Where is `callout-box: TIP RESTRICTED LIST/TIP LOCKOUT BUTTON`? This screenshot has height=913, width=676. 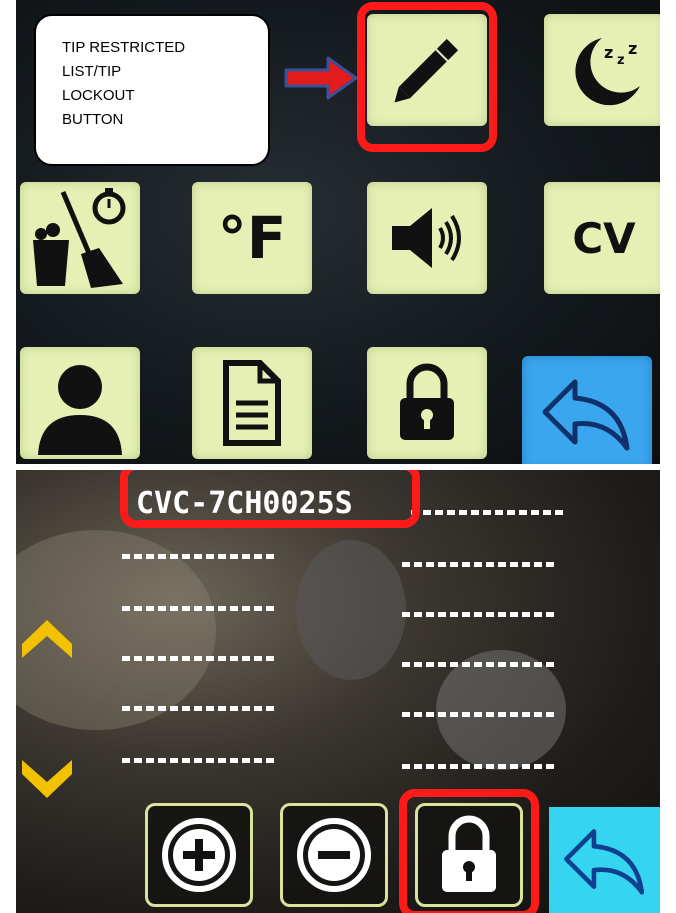
callout-box: TIP RESTRICTED LIST/TIP LOCKOUT BUTTON is located at coordinates (152, 90).